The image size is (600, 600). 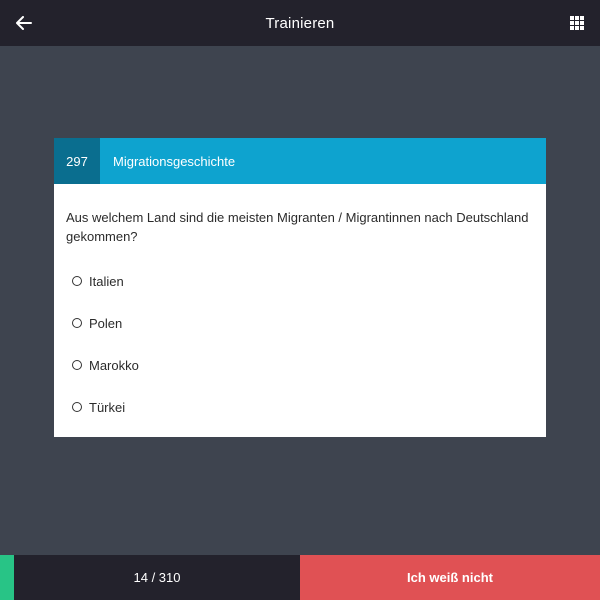 I want to click on page-title: Trainieren, so click(x=300, y=23).